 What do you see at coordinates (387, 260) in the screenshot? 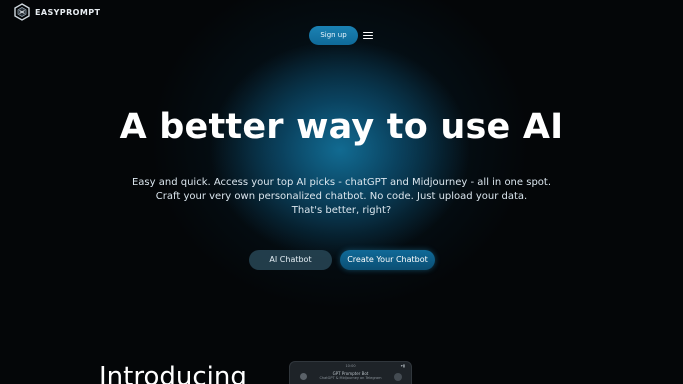
I see `create-chatbot-button: Create Your Chatbot` at bounding box center [387, 260].